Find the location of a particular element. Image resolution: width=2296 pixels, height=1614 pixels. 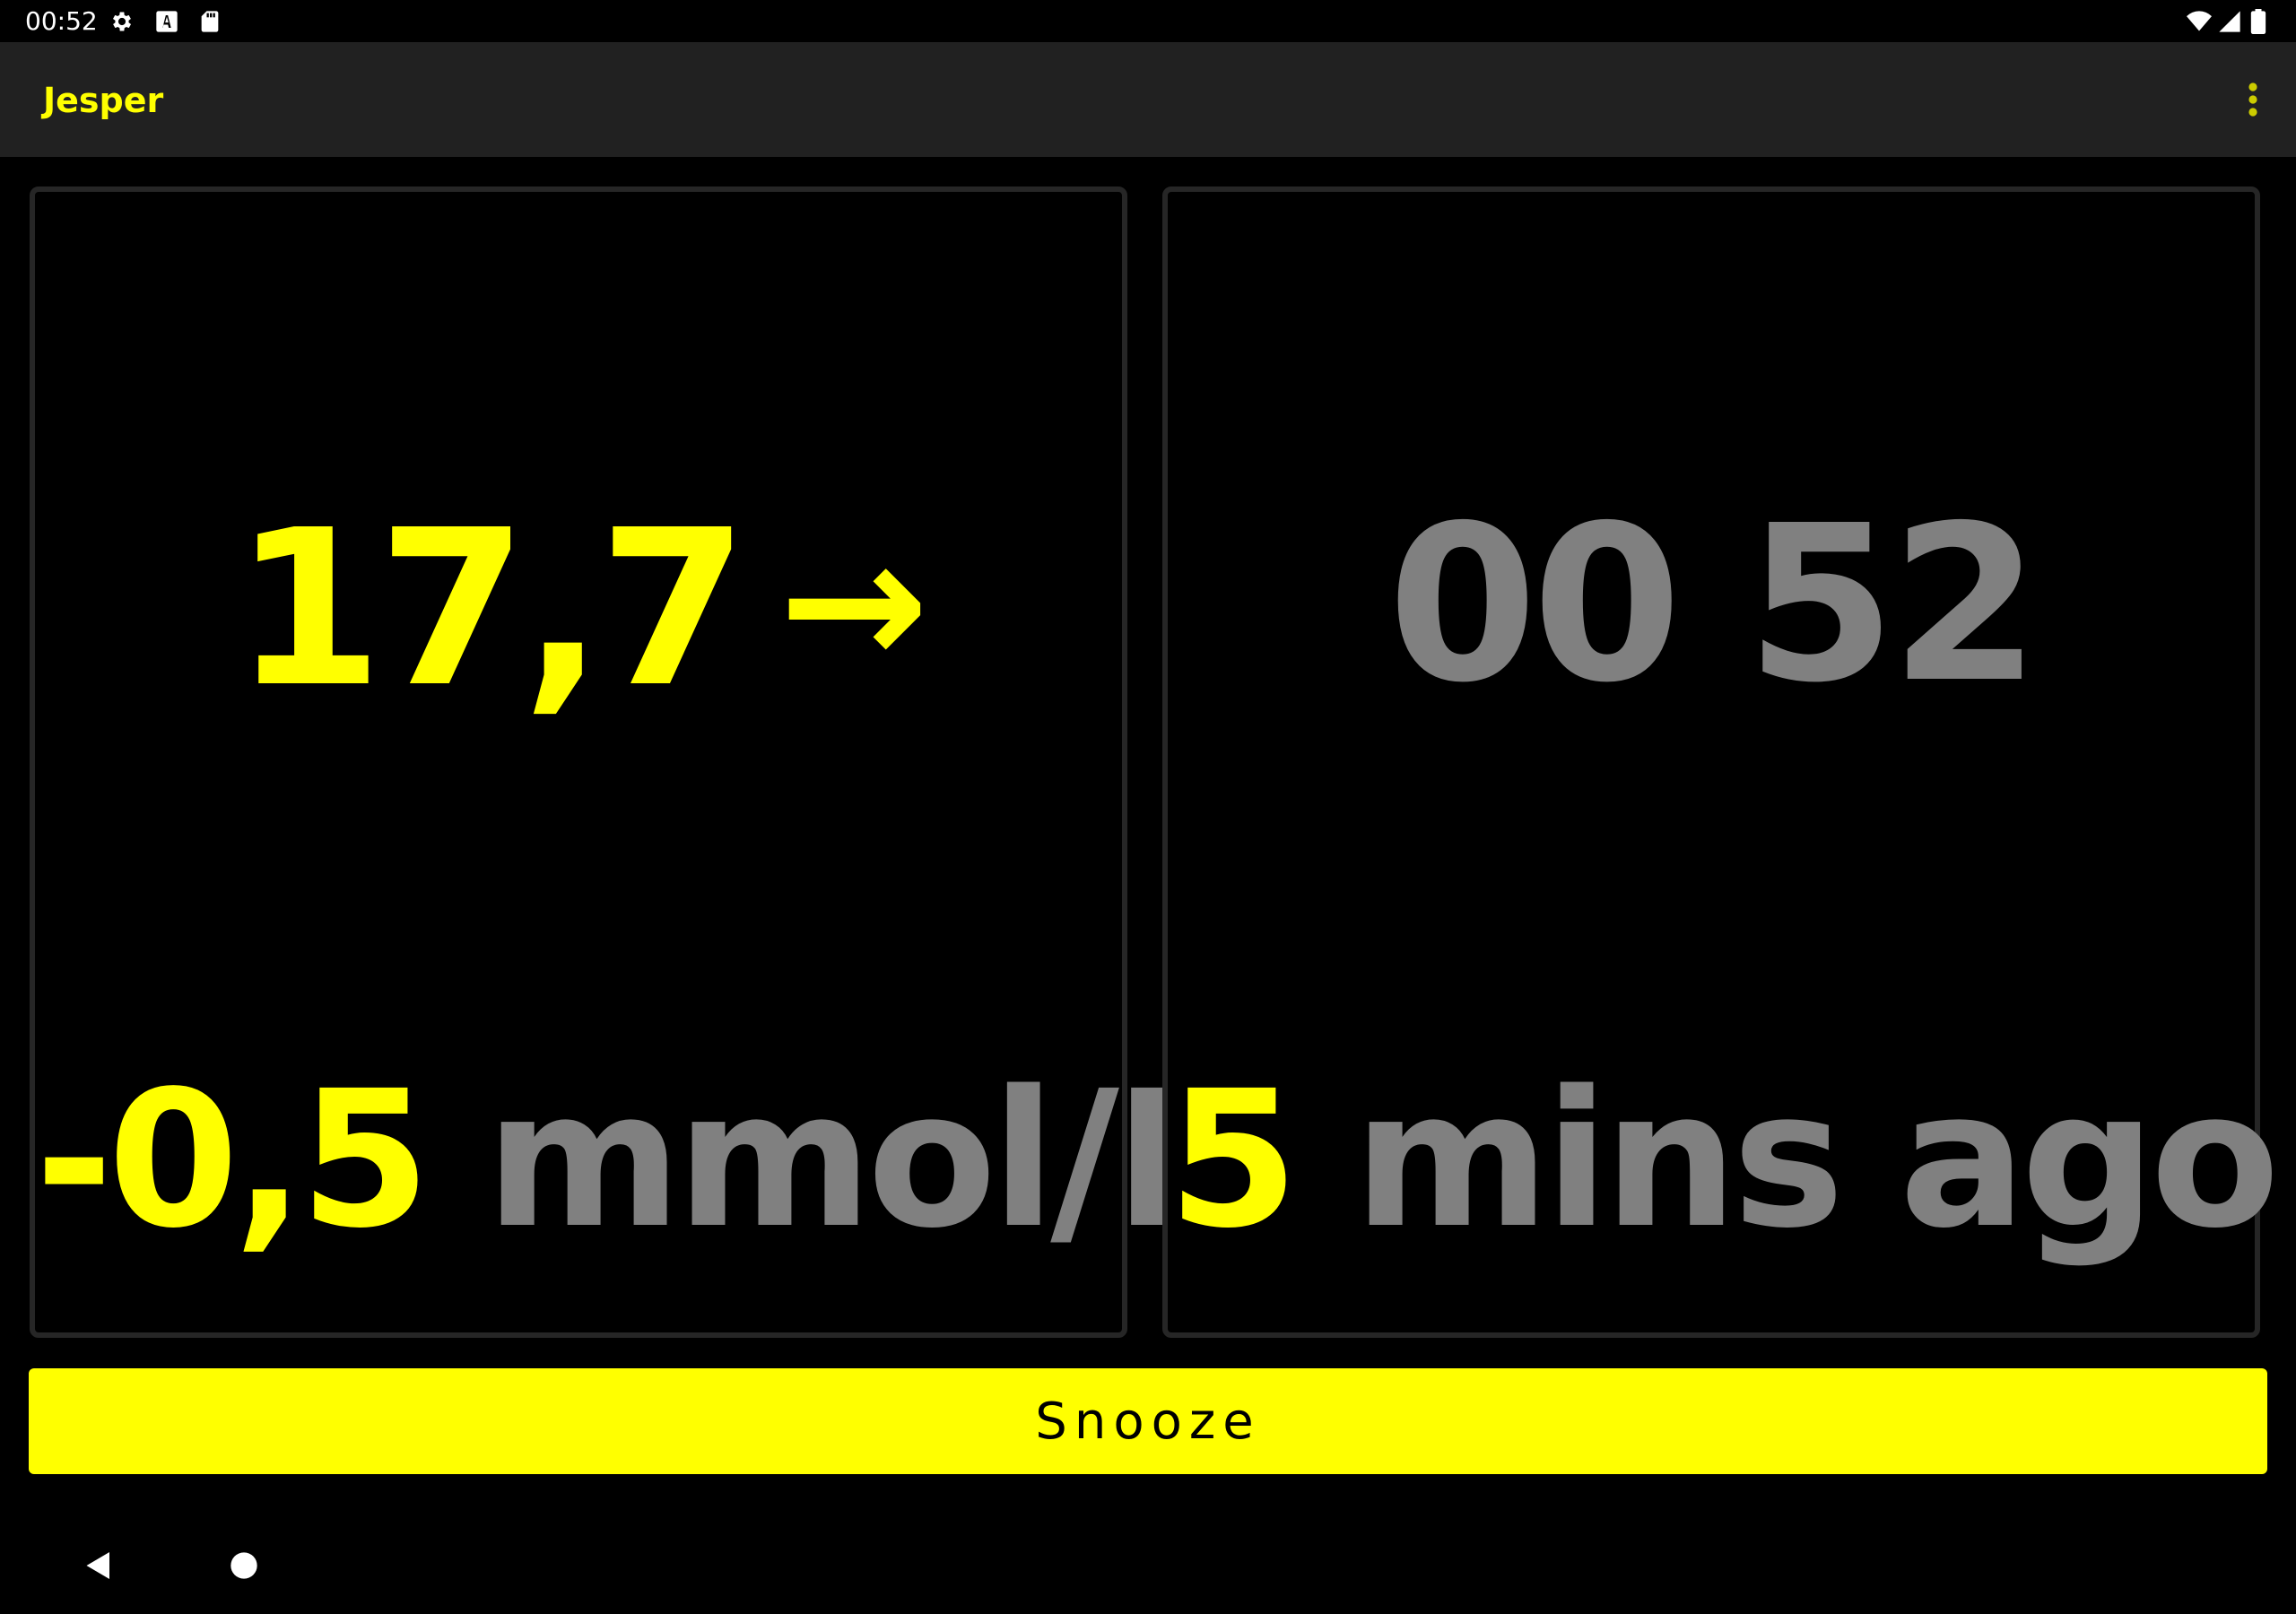

reading-clock: 00 52 is located at coordinates (1713, 604).